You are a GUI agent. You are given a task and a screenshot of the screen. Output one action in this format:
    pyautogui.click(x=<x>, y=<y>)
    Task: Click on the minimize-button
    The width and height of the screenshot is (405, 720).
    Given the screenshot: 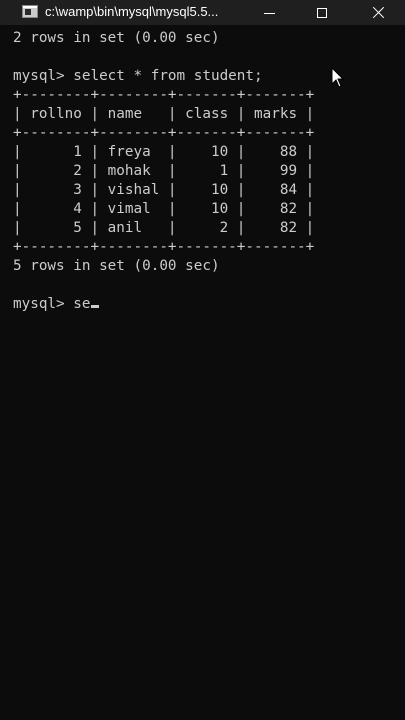 What is the action you would take?
    pyautogui.click(x=269, y=12)
    